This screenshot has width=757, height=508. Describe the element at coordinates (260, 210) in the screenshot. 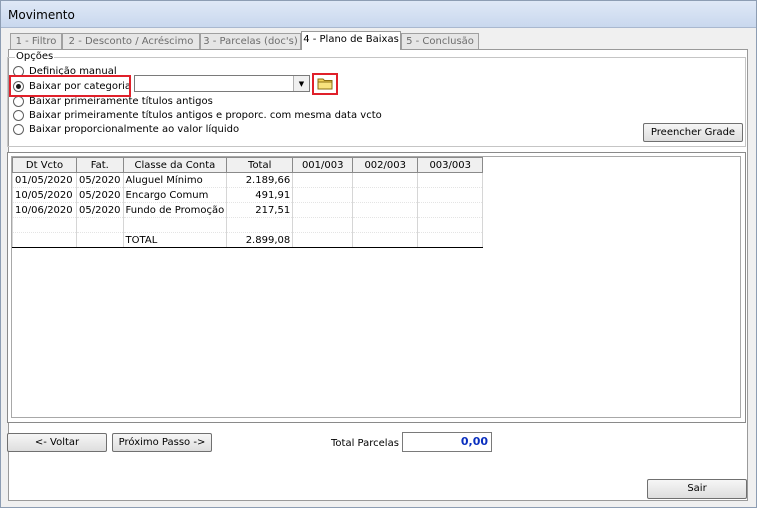

I see `cell-total: 217,51` at that location.